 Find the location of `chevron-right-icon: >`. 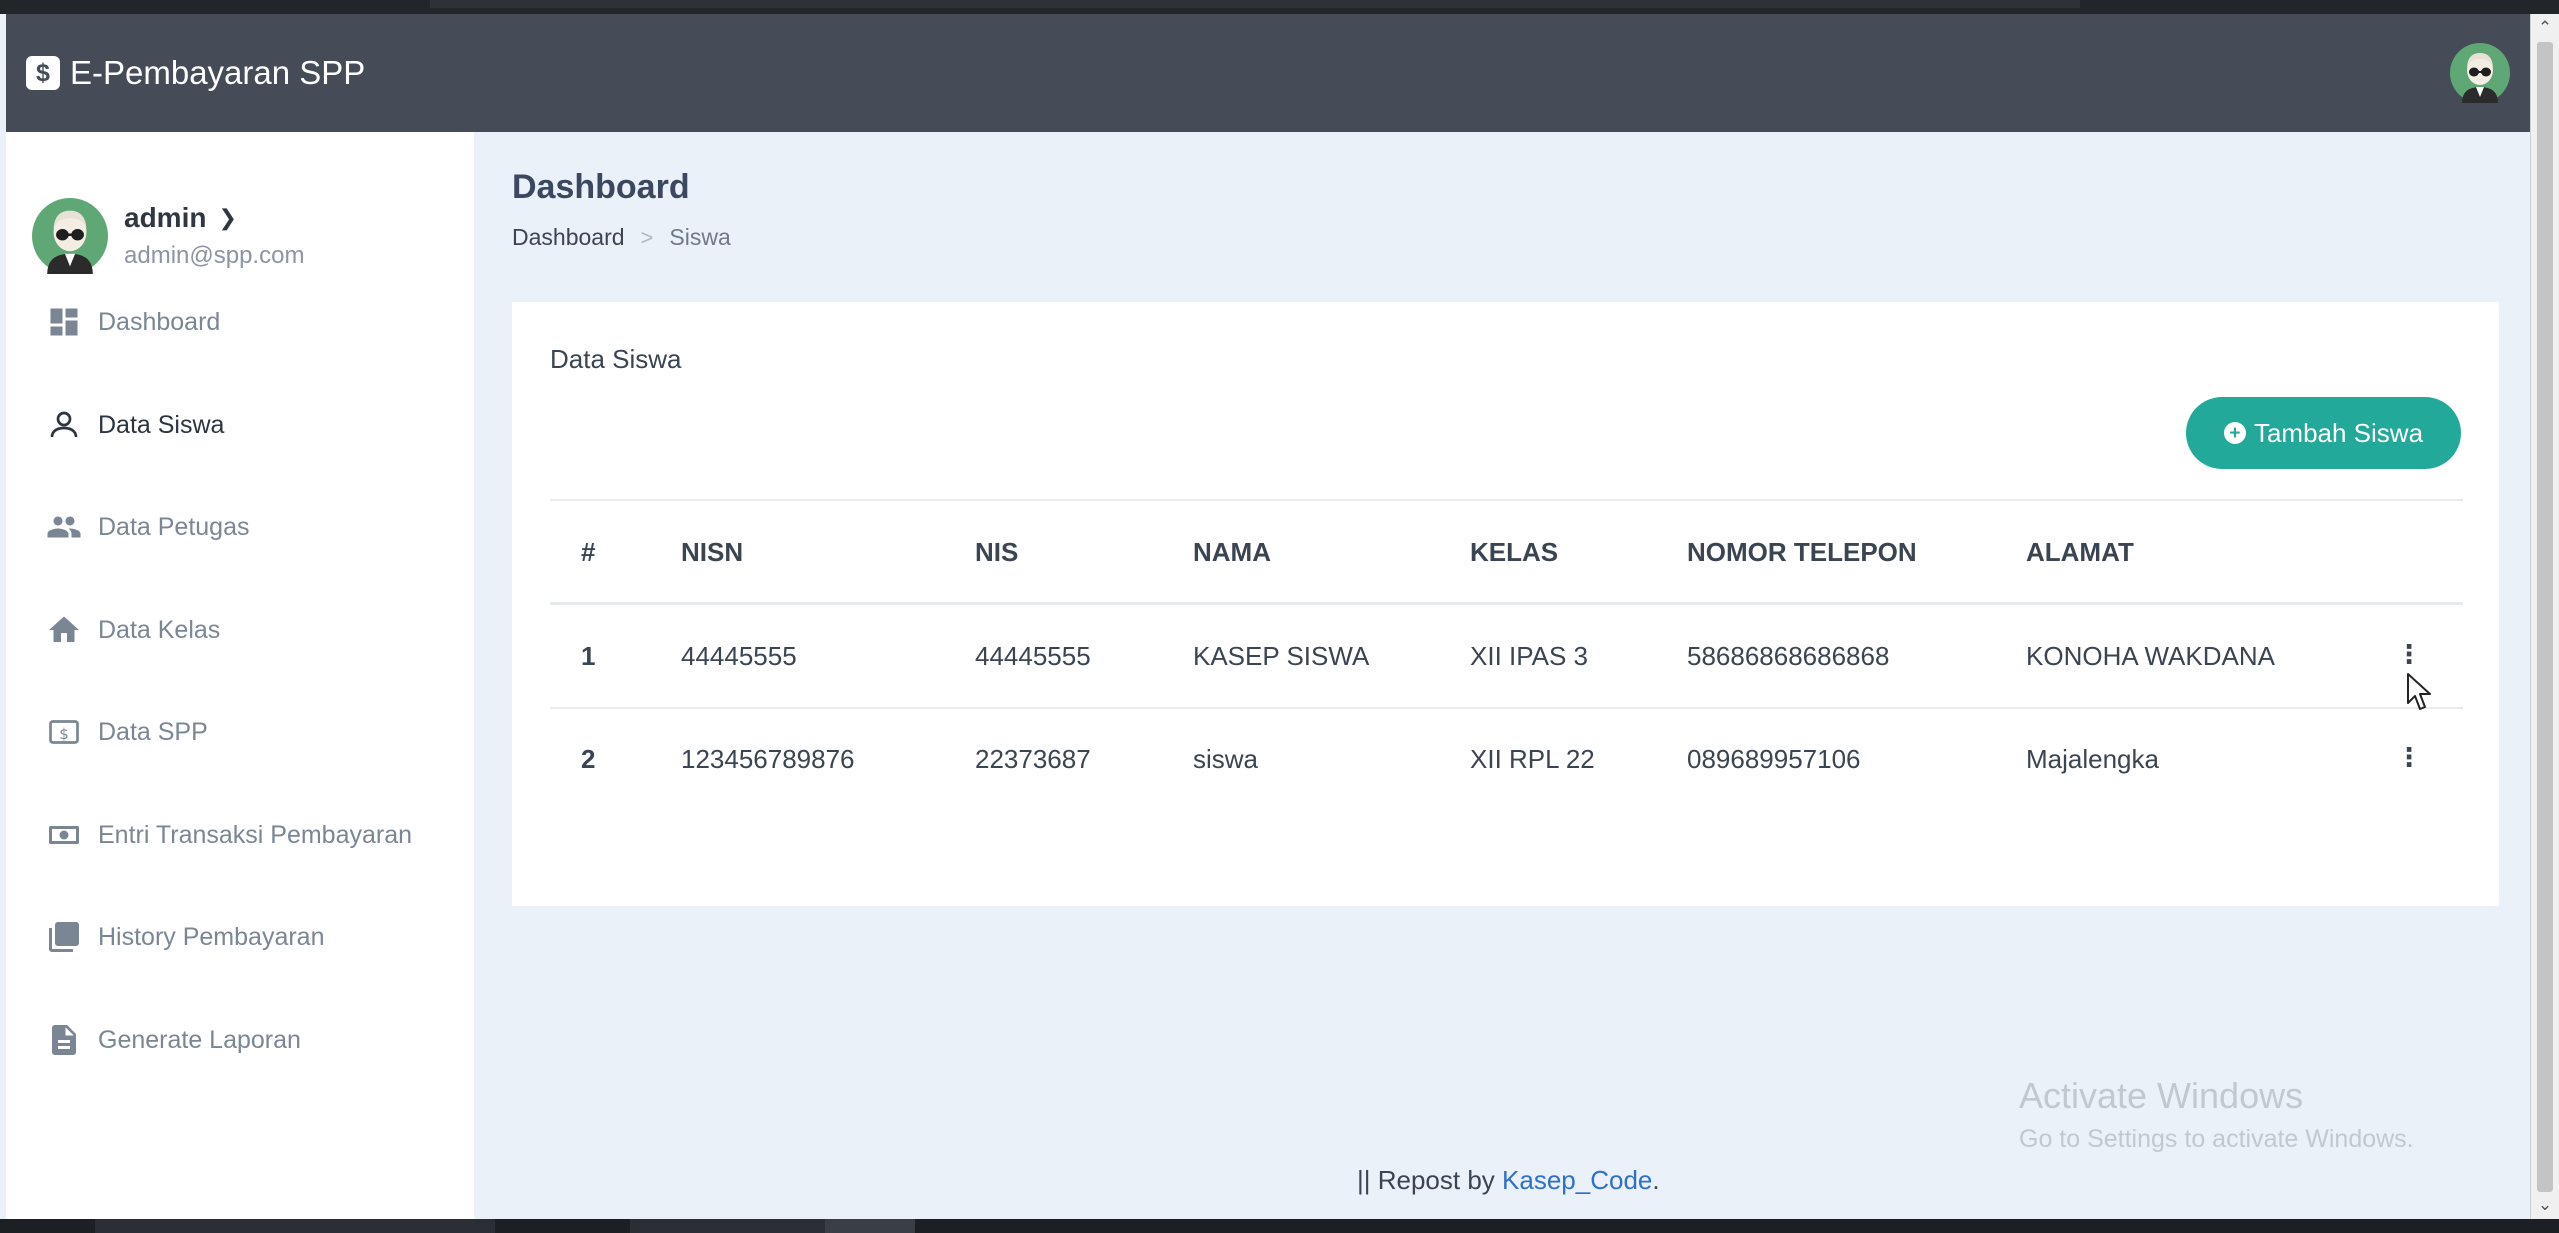

chevron-right-icon: > is located at coordinates (647, 237).